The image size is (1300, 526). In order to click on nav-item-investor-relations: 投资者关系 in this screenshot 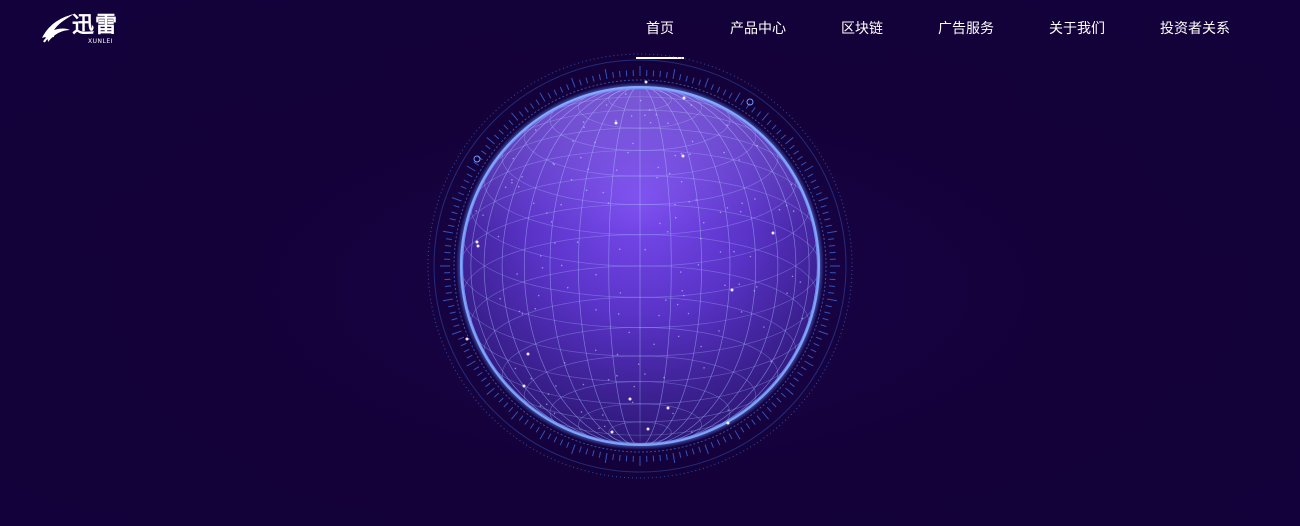, I will do `click(1195, 29)`.